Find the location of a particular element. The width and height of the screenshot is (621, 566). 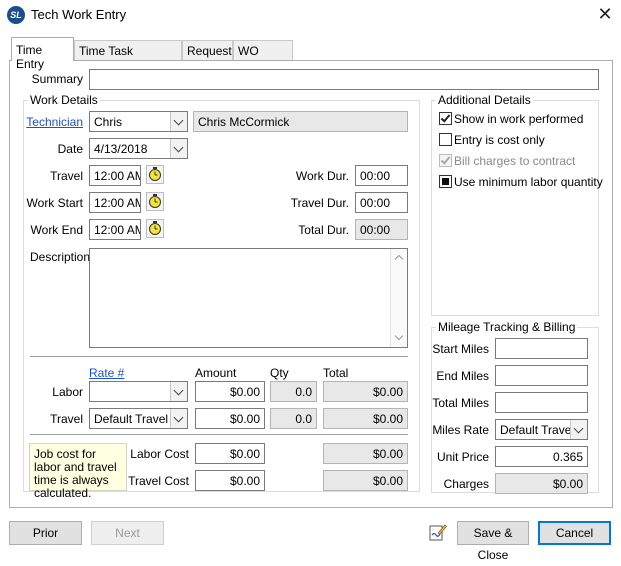

sign-document-icon is located at coordinates (438, 532).